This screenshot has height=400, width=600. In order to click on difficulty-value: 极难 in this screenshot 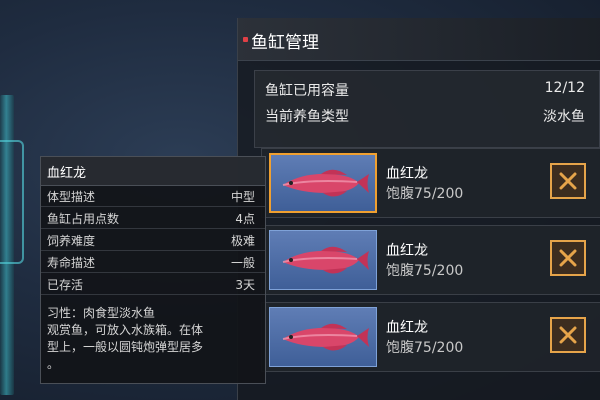, I will do `click(242, 241)`.